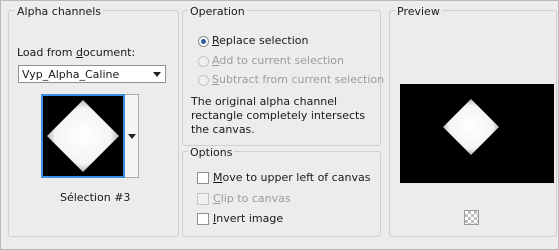 The image size is (559, 250). Describe the element at coordinates (203, 199) in the screenshot. I see `clip-to-canvas-checkbox` at that location.